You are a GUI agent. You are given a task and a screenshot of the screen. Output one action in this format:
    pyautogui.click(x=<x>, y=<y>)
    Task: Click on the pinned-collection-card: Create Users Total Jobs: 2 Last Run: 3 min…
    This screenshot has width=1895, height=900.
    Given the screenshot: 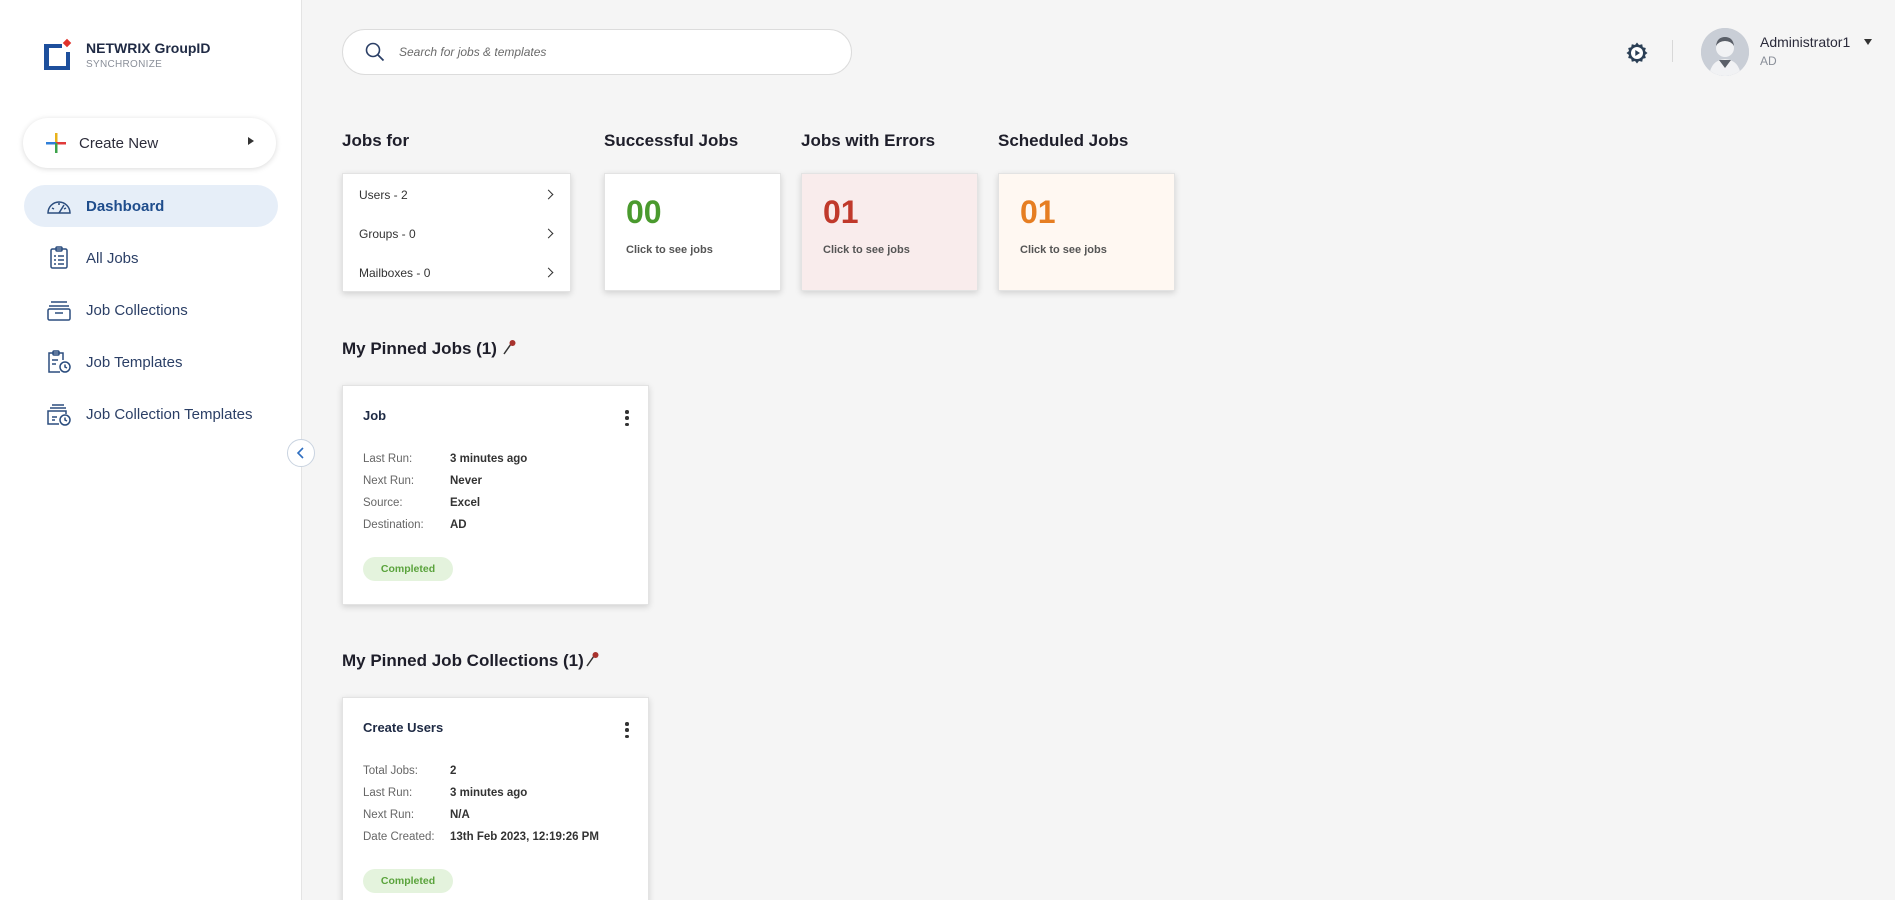 What is the action you would take?
    pyautogui.click(x=495, y=798)
    